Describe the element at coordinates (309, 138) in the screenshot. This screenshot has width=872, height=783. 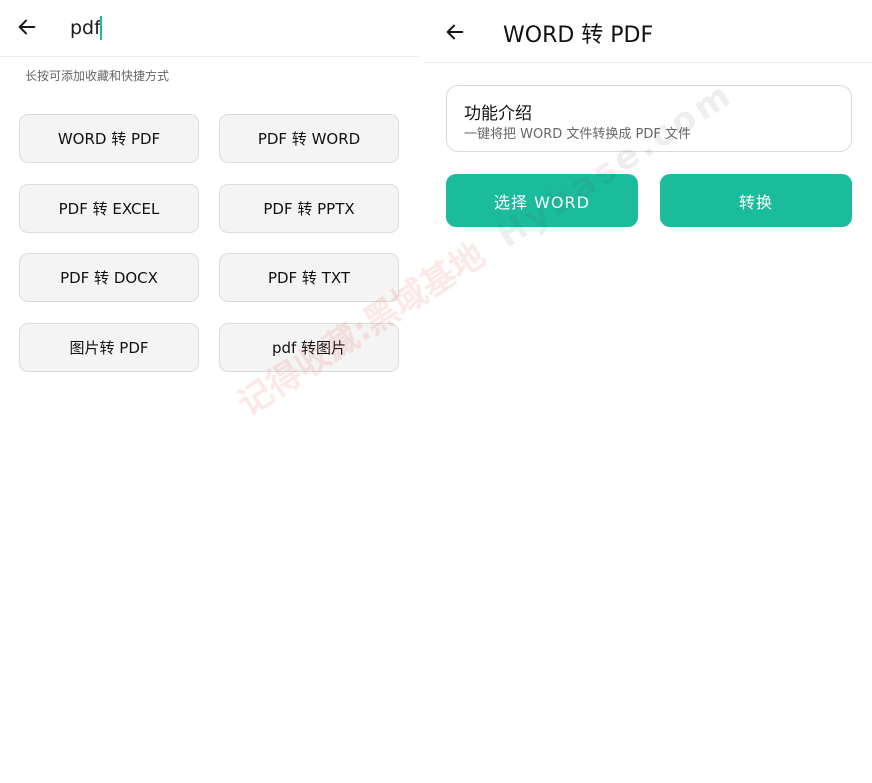
I see `tool-button: PDF 转 WORD` at that location.